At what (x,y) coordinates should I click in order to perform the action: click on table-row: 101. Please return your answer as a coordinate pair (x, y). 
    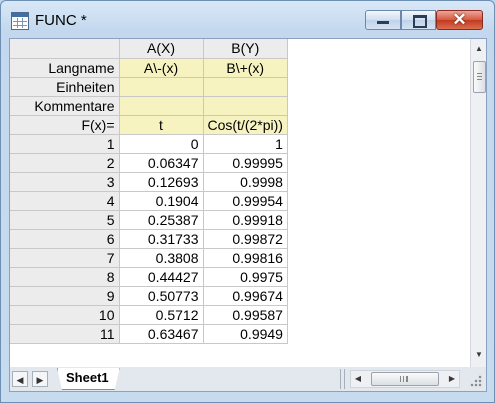
    Looking at the image, I should click on (149, 144).